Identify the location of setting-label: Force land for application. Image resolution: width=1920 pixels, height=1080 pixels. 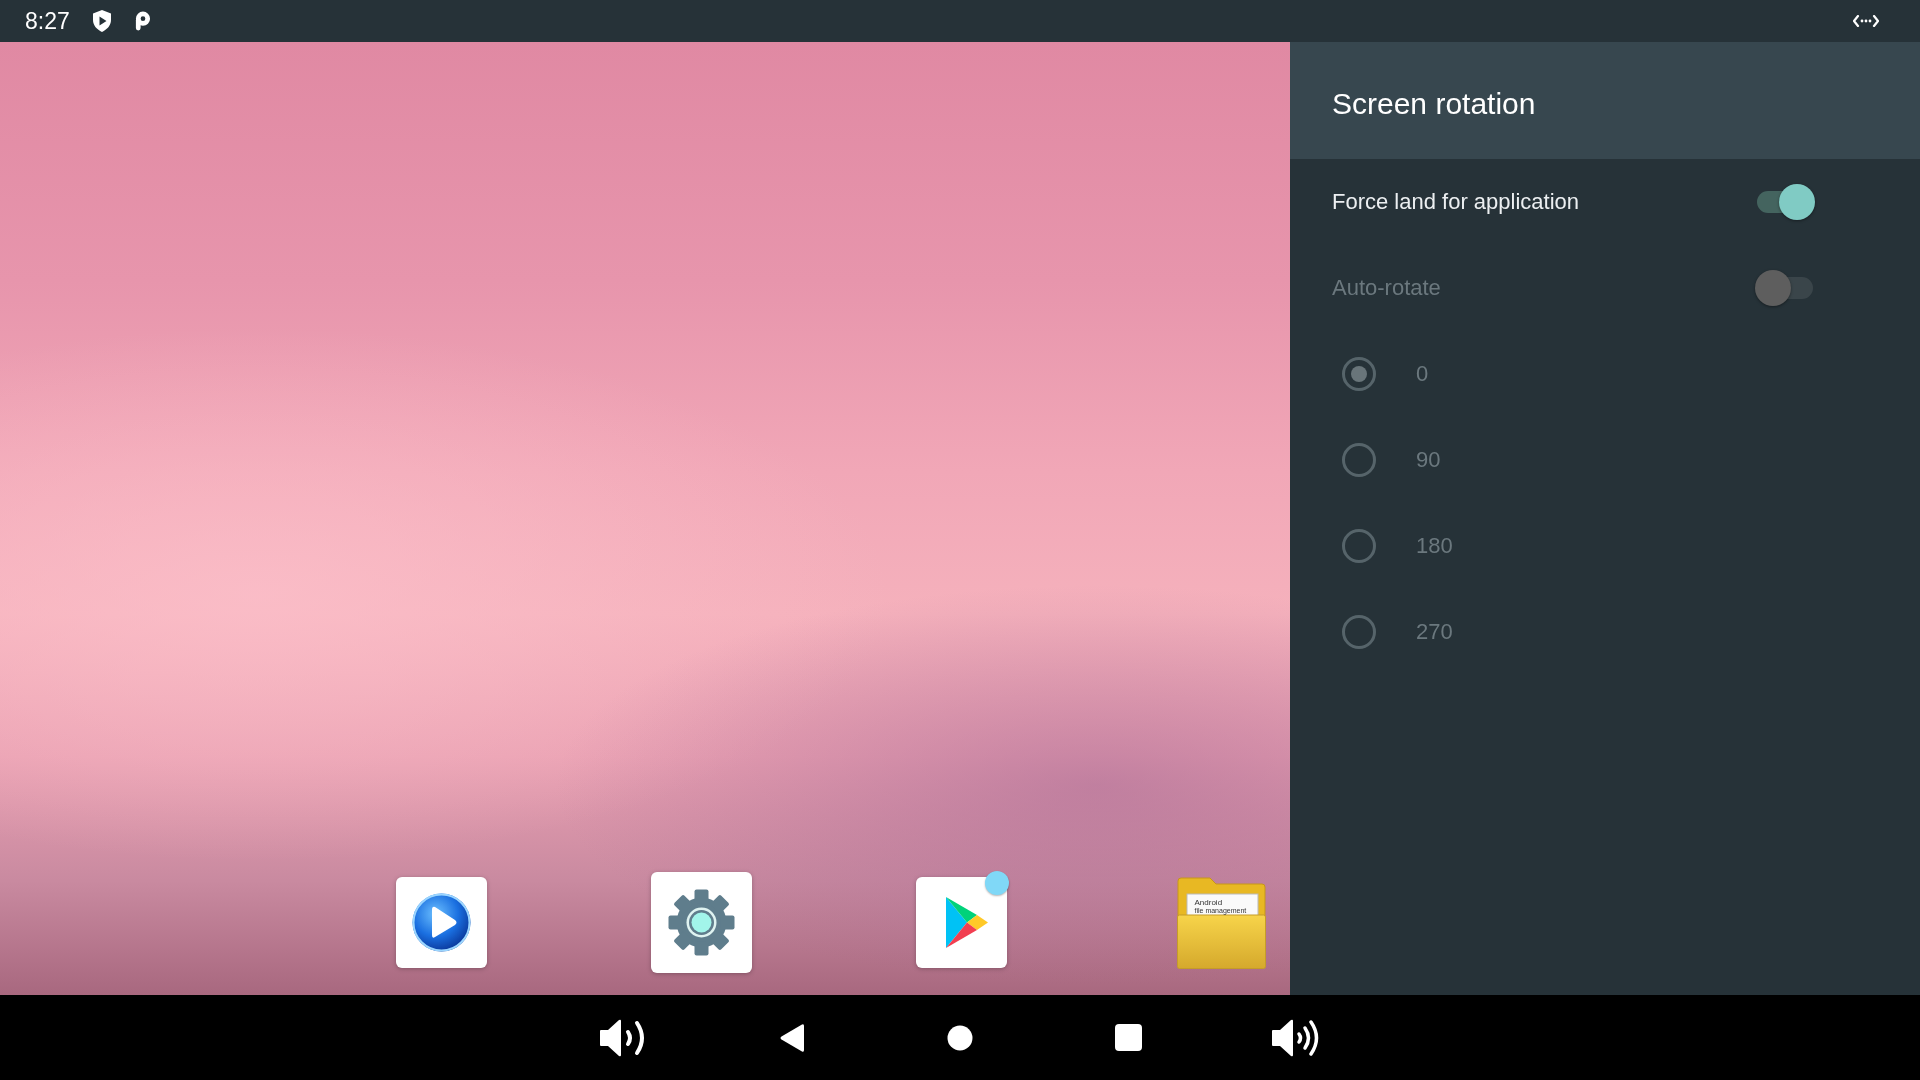
(1456, 202).